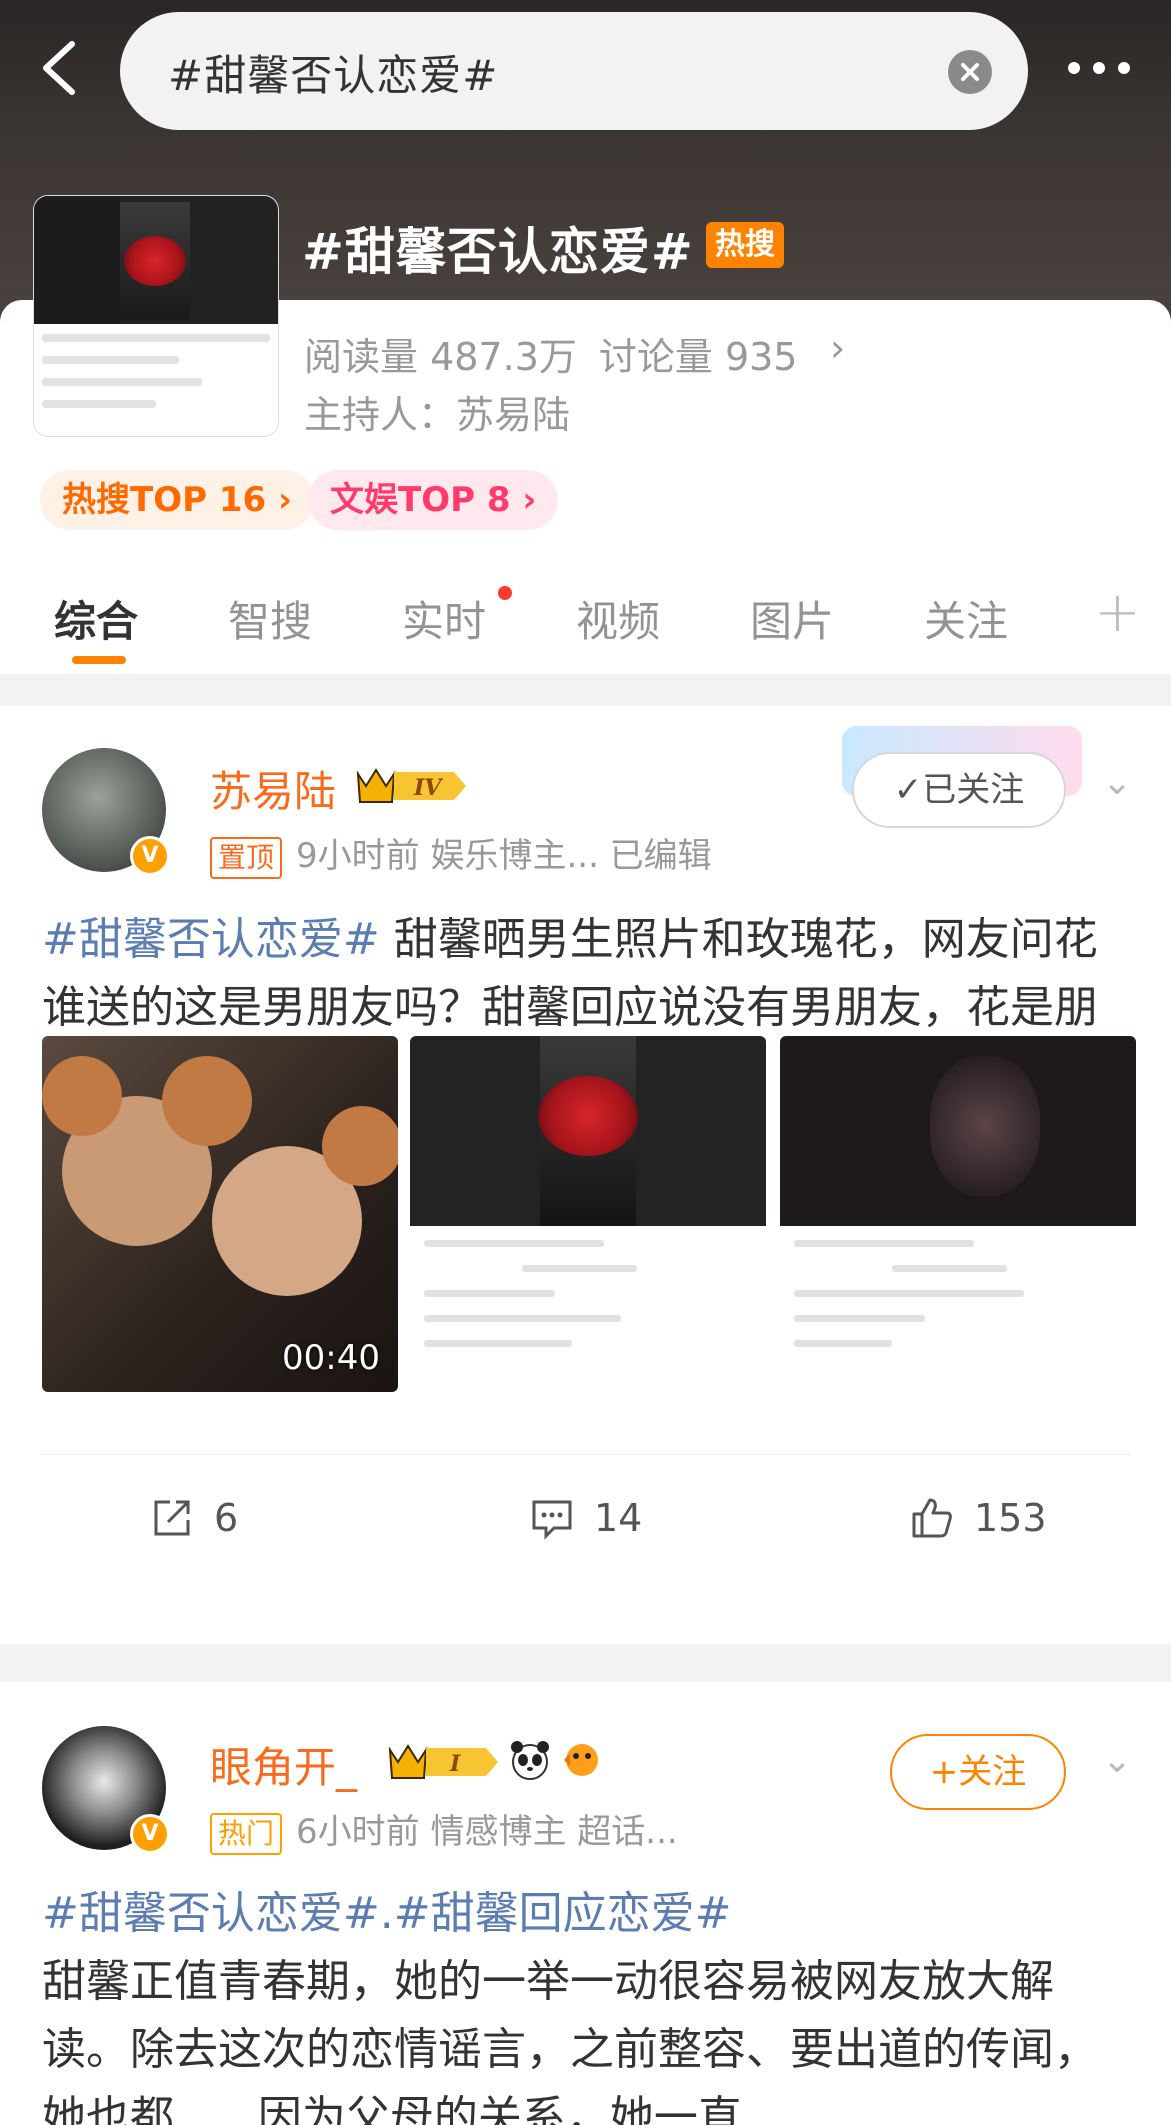 Image resolution: width=1171 pixels, height=2125 pixels. What do you see at coordinates (552, 1520) in the screenshot?
I see `comment-icon` at bounding box center [552, 1520].